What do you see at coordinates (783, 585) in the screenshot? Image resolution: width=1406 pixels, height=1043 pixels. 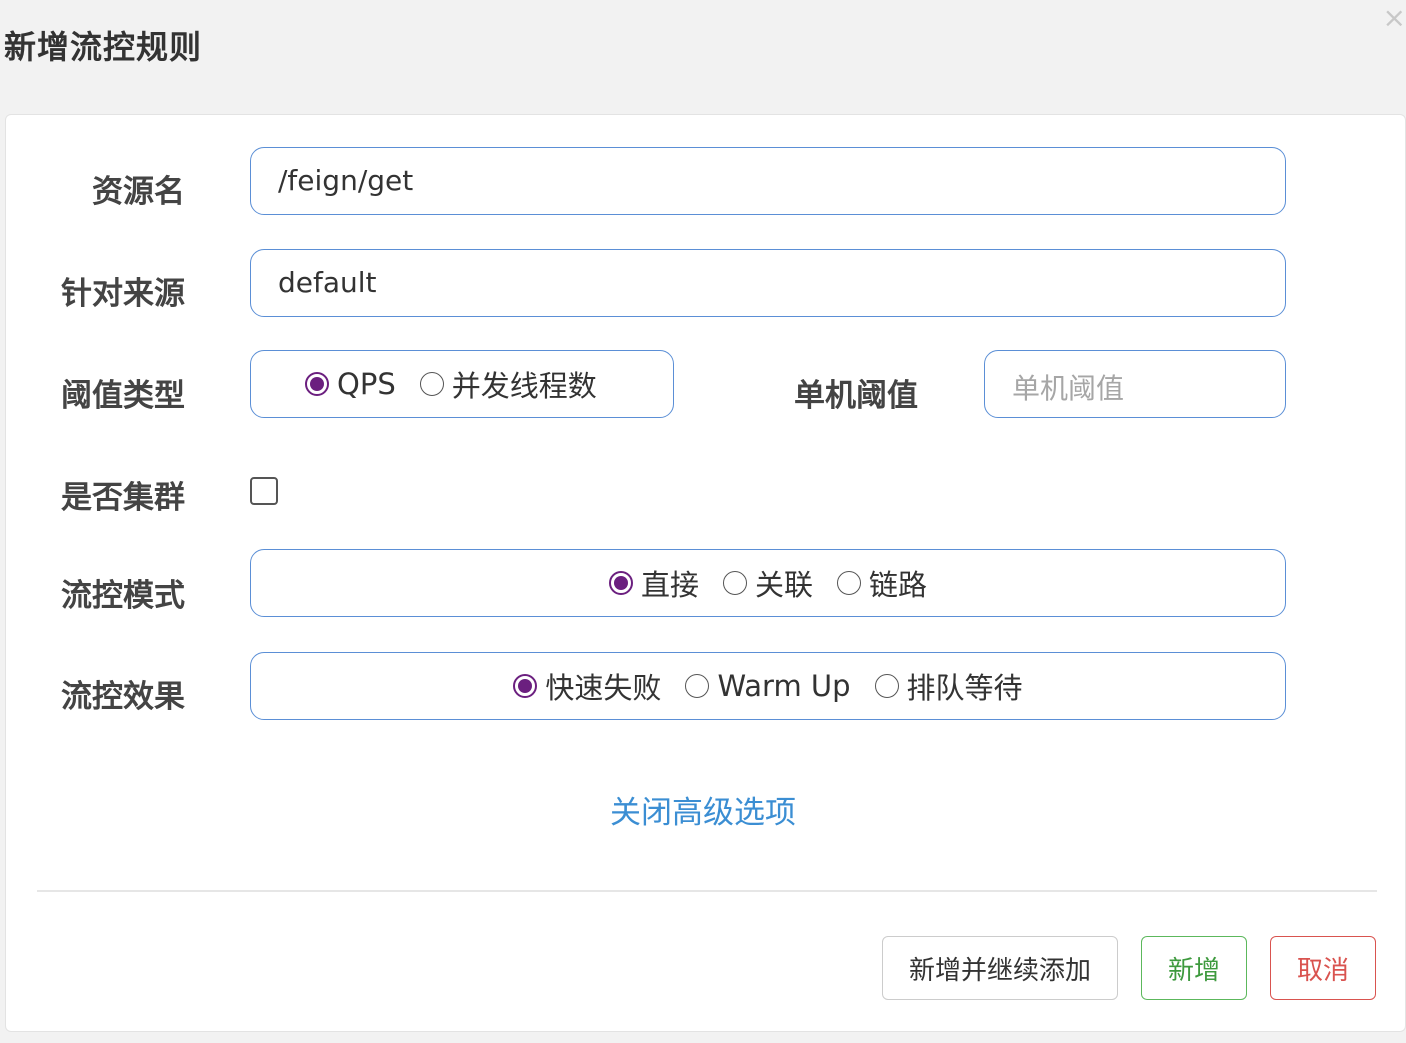 I see `radio-label: 关联` at bounding box center [783, 585].